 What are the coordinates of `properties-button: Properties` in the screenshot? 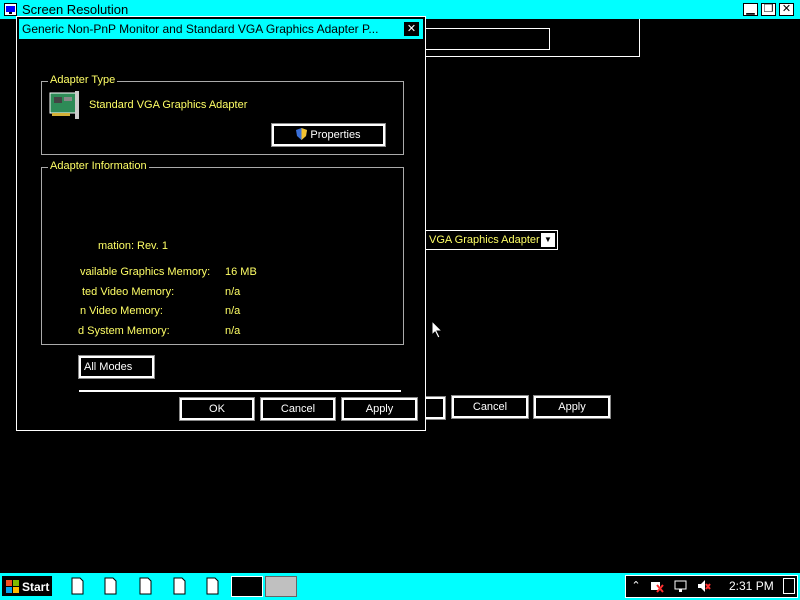 It's located at (328, 135).